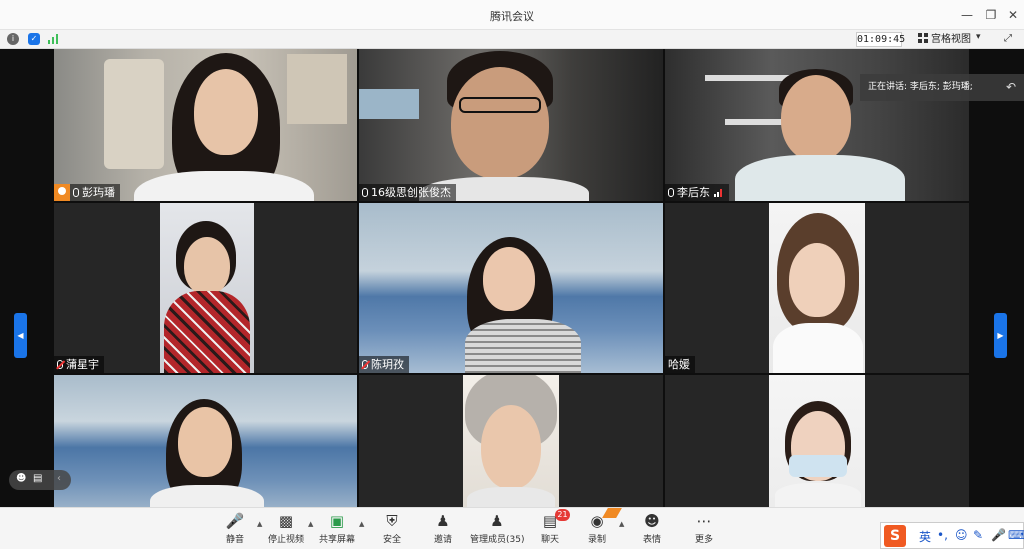 The width and height of the screenshot is (1024, 549). I want to click on record-options-chevron-icon: ▲, so click(621, 524).